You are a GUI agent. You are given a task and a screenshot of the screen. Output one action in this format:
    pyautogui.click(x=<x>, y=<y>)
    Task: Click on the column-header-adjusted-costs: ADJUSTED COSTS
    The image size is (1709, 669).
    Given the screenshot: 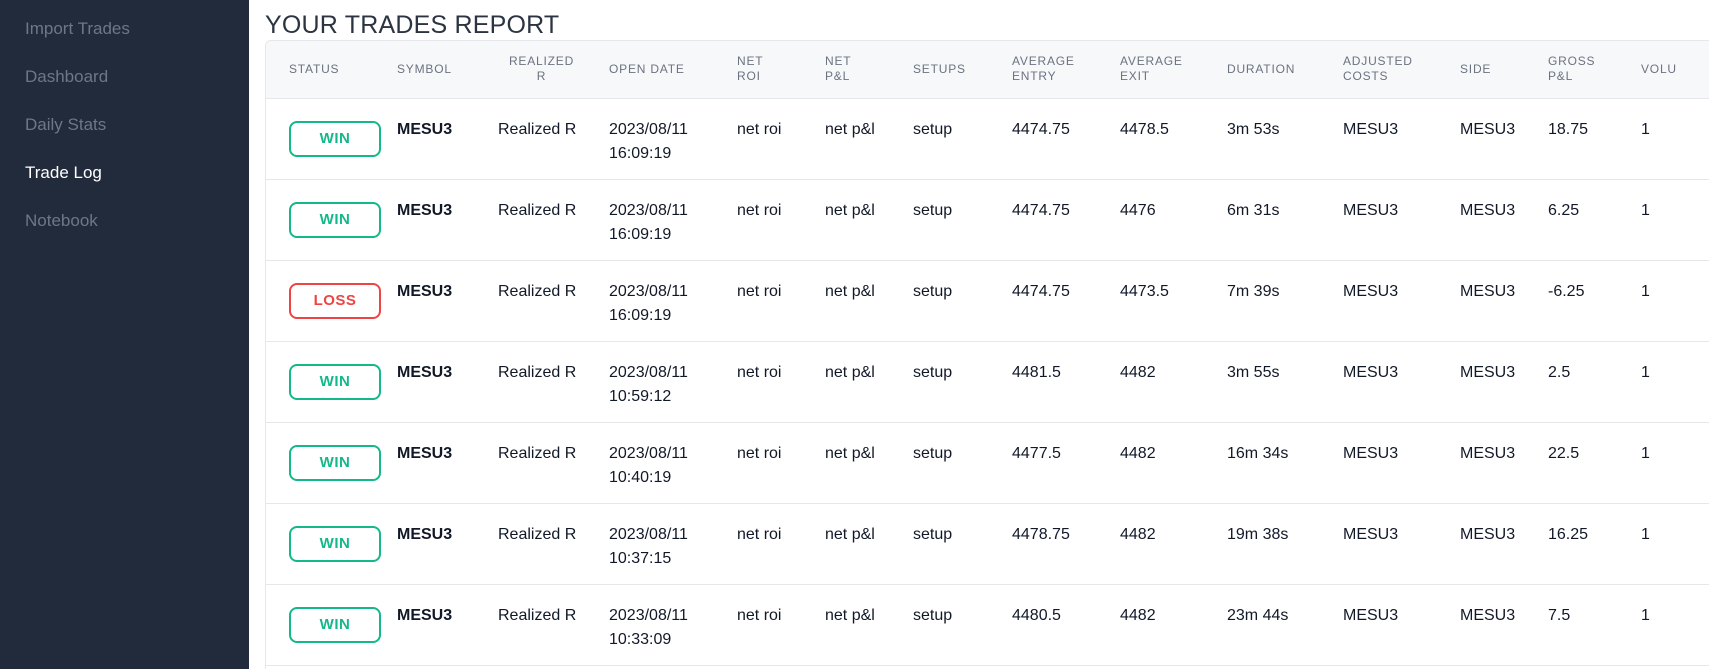 What is the action you would take?
    pyautogui.click(x=1401, y=69)
    